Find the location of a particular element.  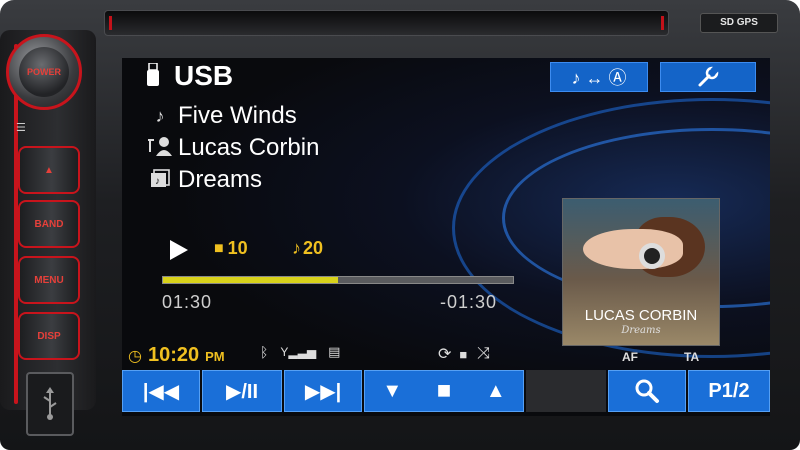

next-track-button: ▶▶| is located at coordinates (323, 391).